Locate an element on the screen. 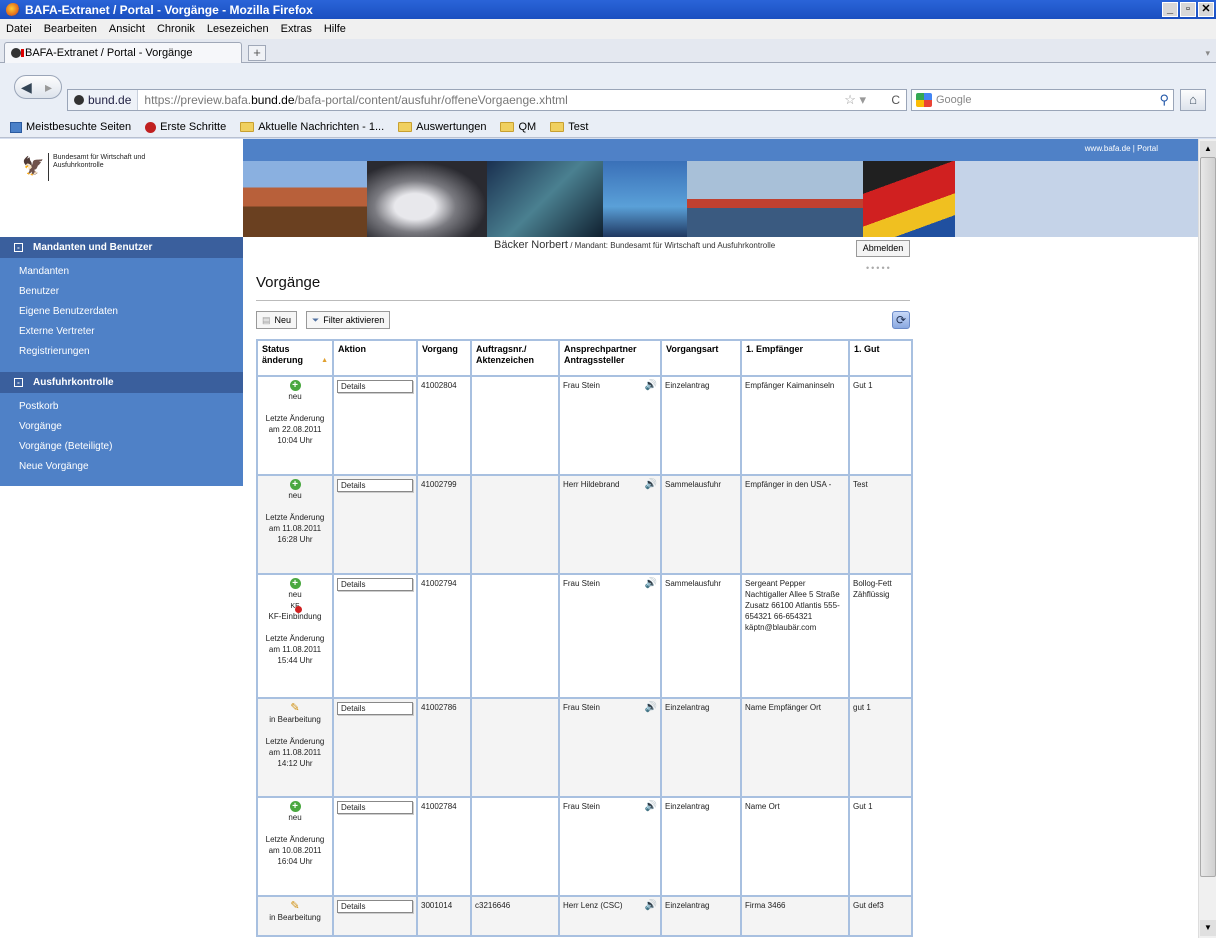  sidebar-item-neue-vorgaenge: Neue Vorgänge is located at coordinates (121, 467).